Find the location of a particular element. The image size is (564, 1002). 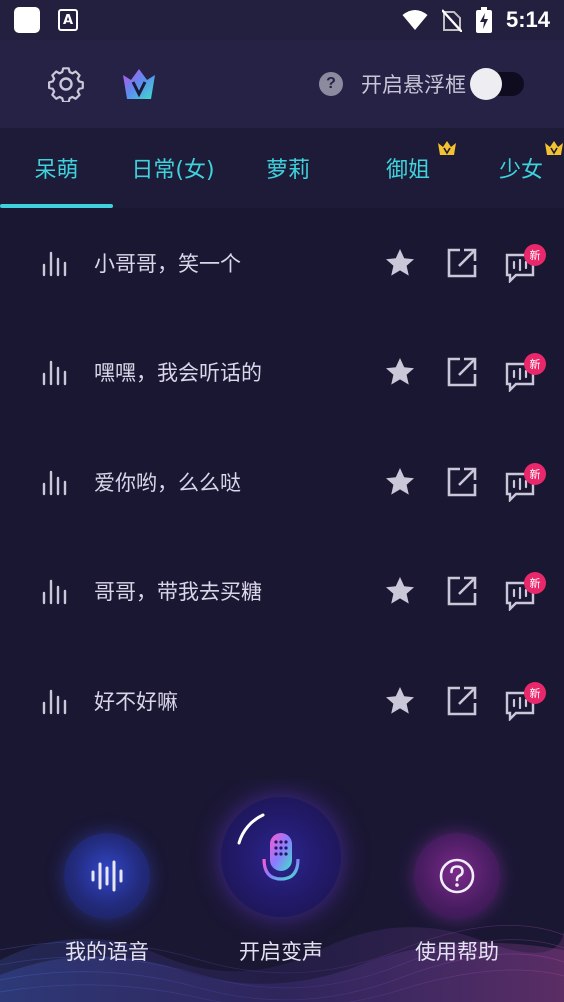

no-sim-icon is located at coordinates (451, 20).